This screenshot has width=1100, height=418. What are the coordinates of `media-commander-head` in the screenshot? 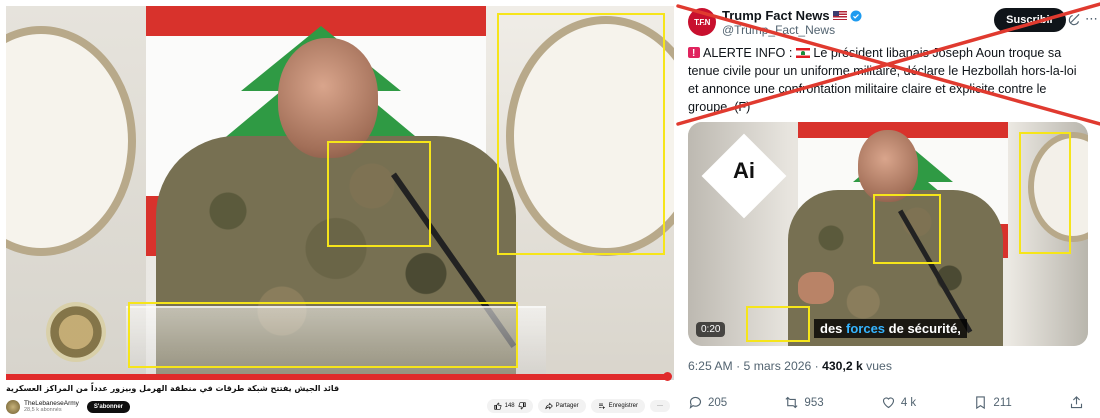 It's located at (888, 166).